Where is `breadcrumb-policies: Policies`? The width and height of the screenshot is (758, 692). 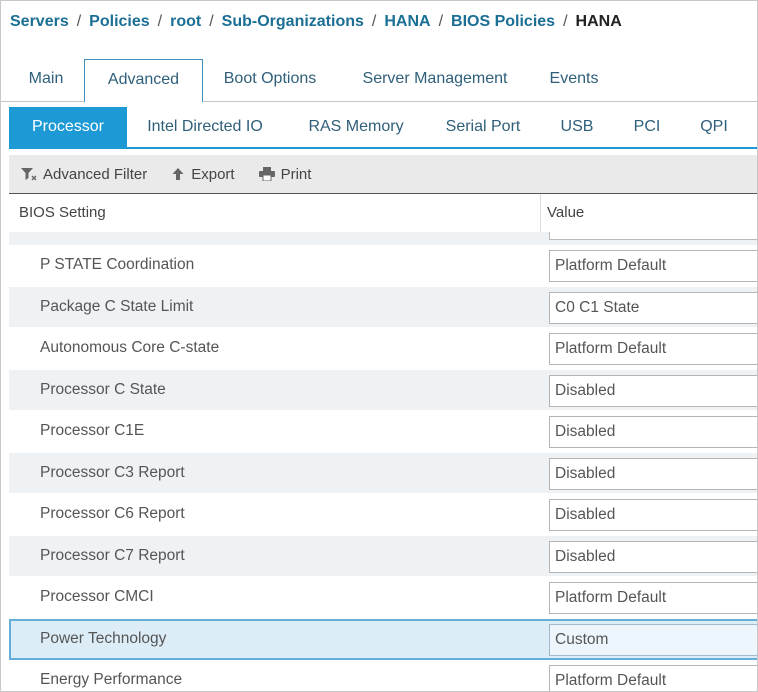 breadcrumb-policies: Policies is located at coordinates (119, 22).